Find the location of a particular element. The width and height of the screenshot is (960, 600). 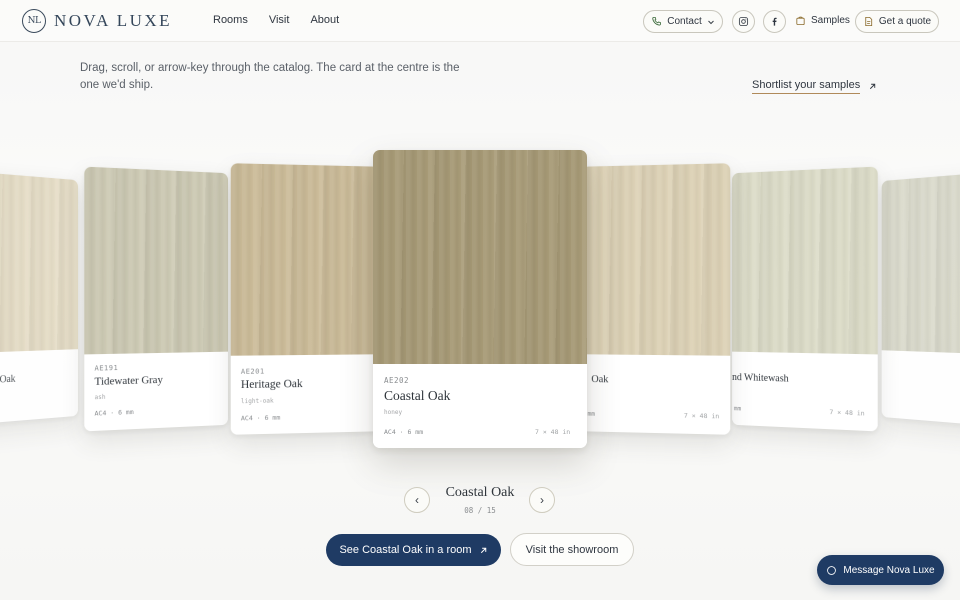

catalog-card: AE191 Tidewater Gray ash AC4 · 6 mm is located at coordinates (156, 299).